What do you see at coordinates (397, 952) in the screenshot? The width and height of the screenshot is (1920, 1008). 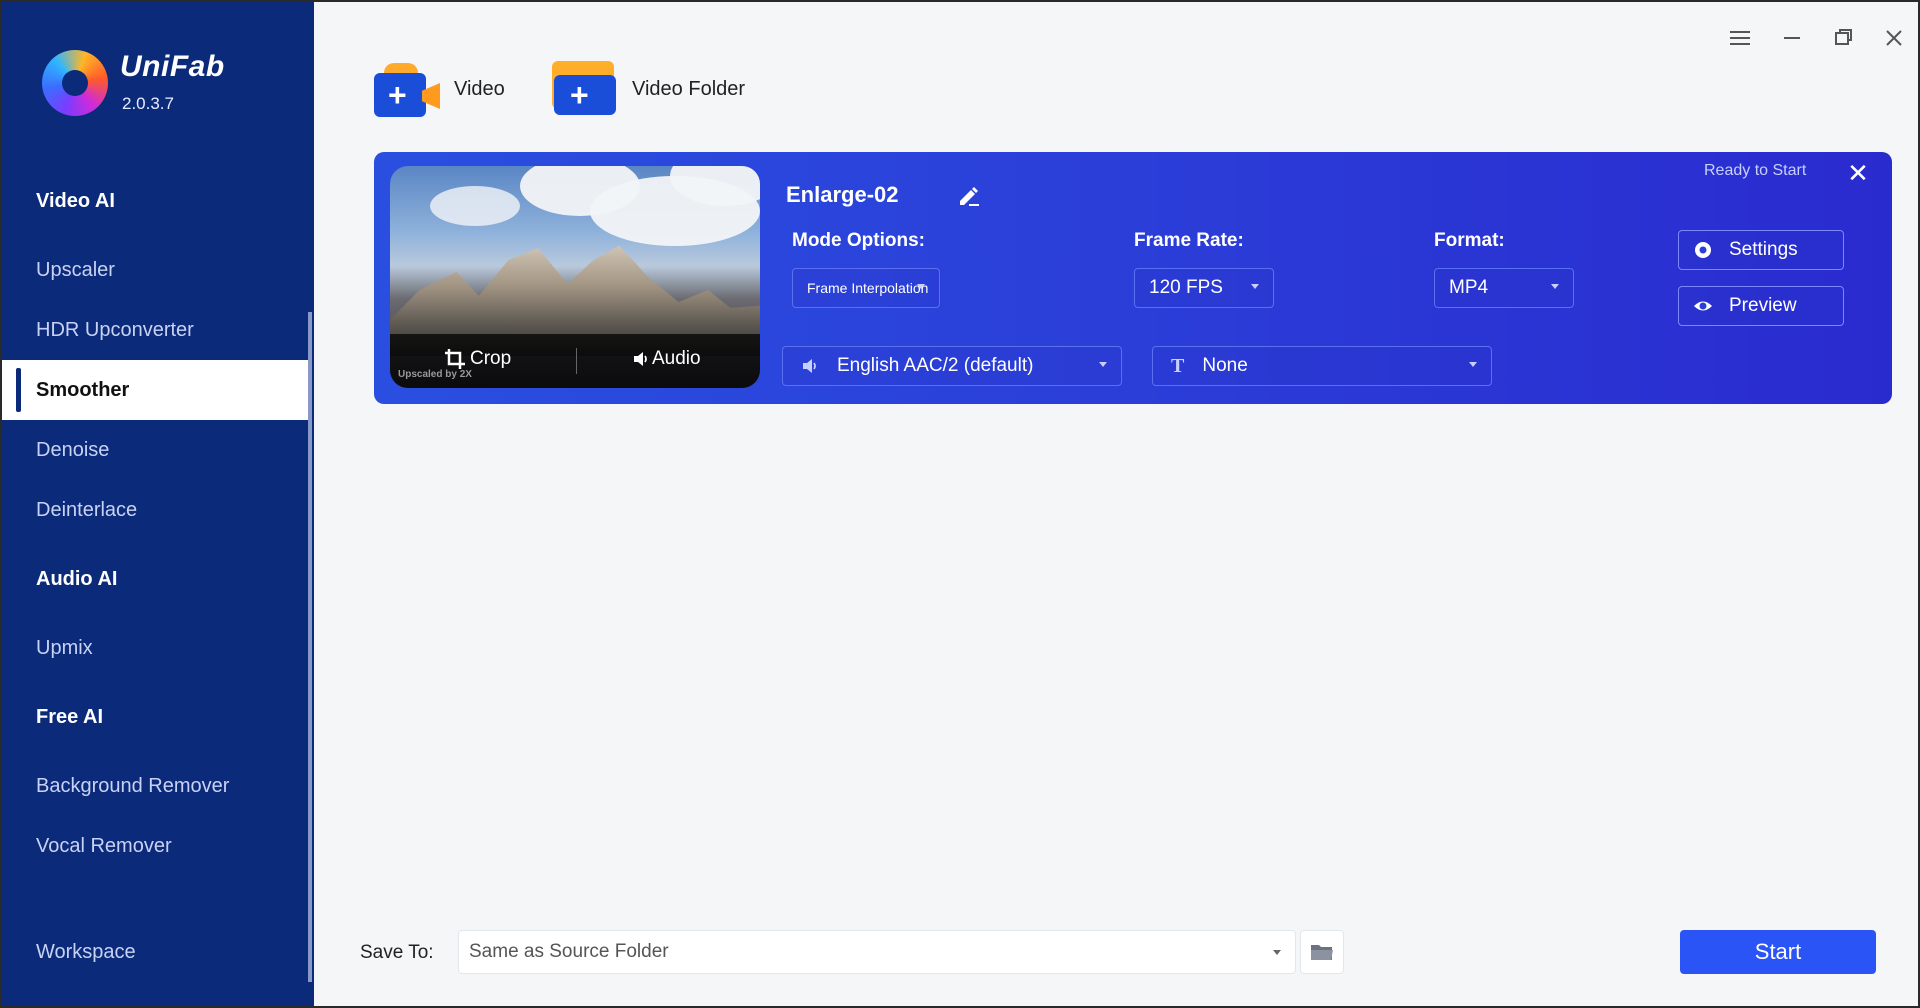 I see `save-to-label: Save To:` at bounding box center [397, 952].